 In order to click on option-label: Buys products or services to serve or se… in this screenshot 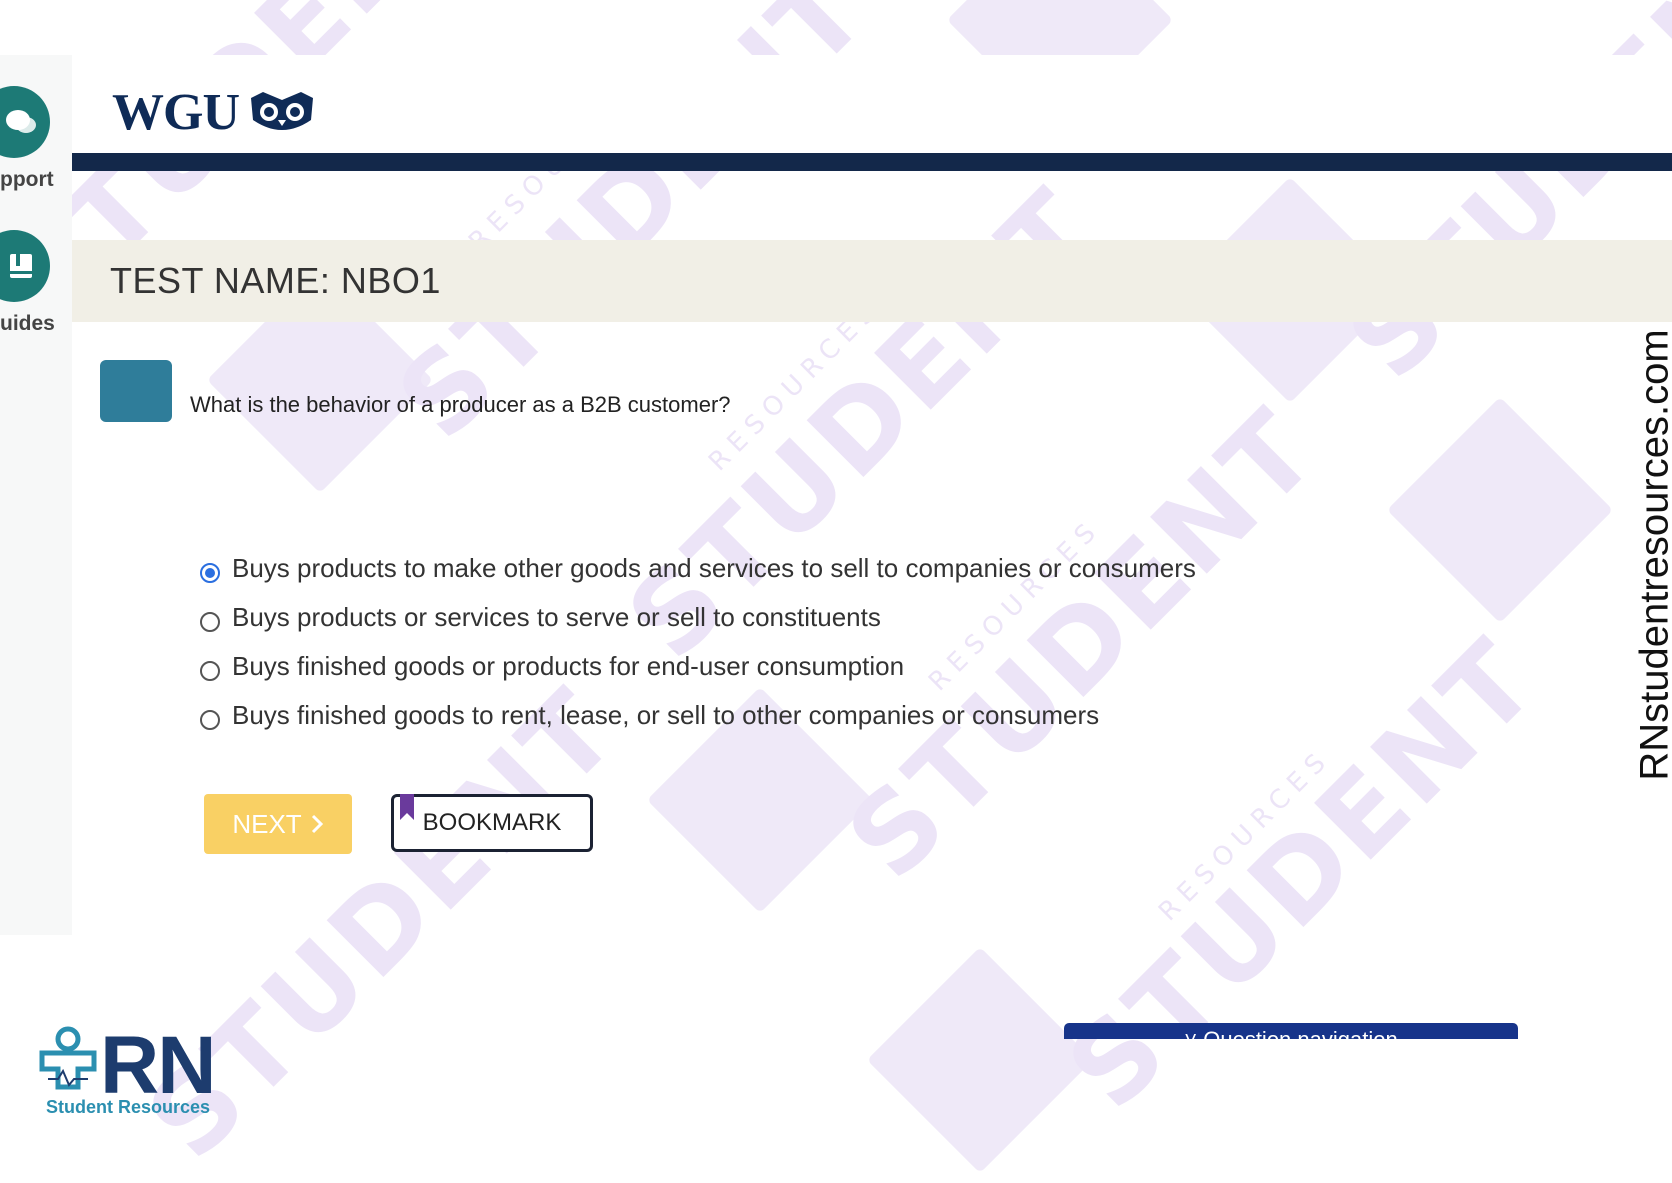, I will do `click(556, 617)`.